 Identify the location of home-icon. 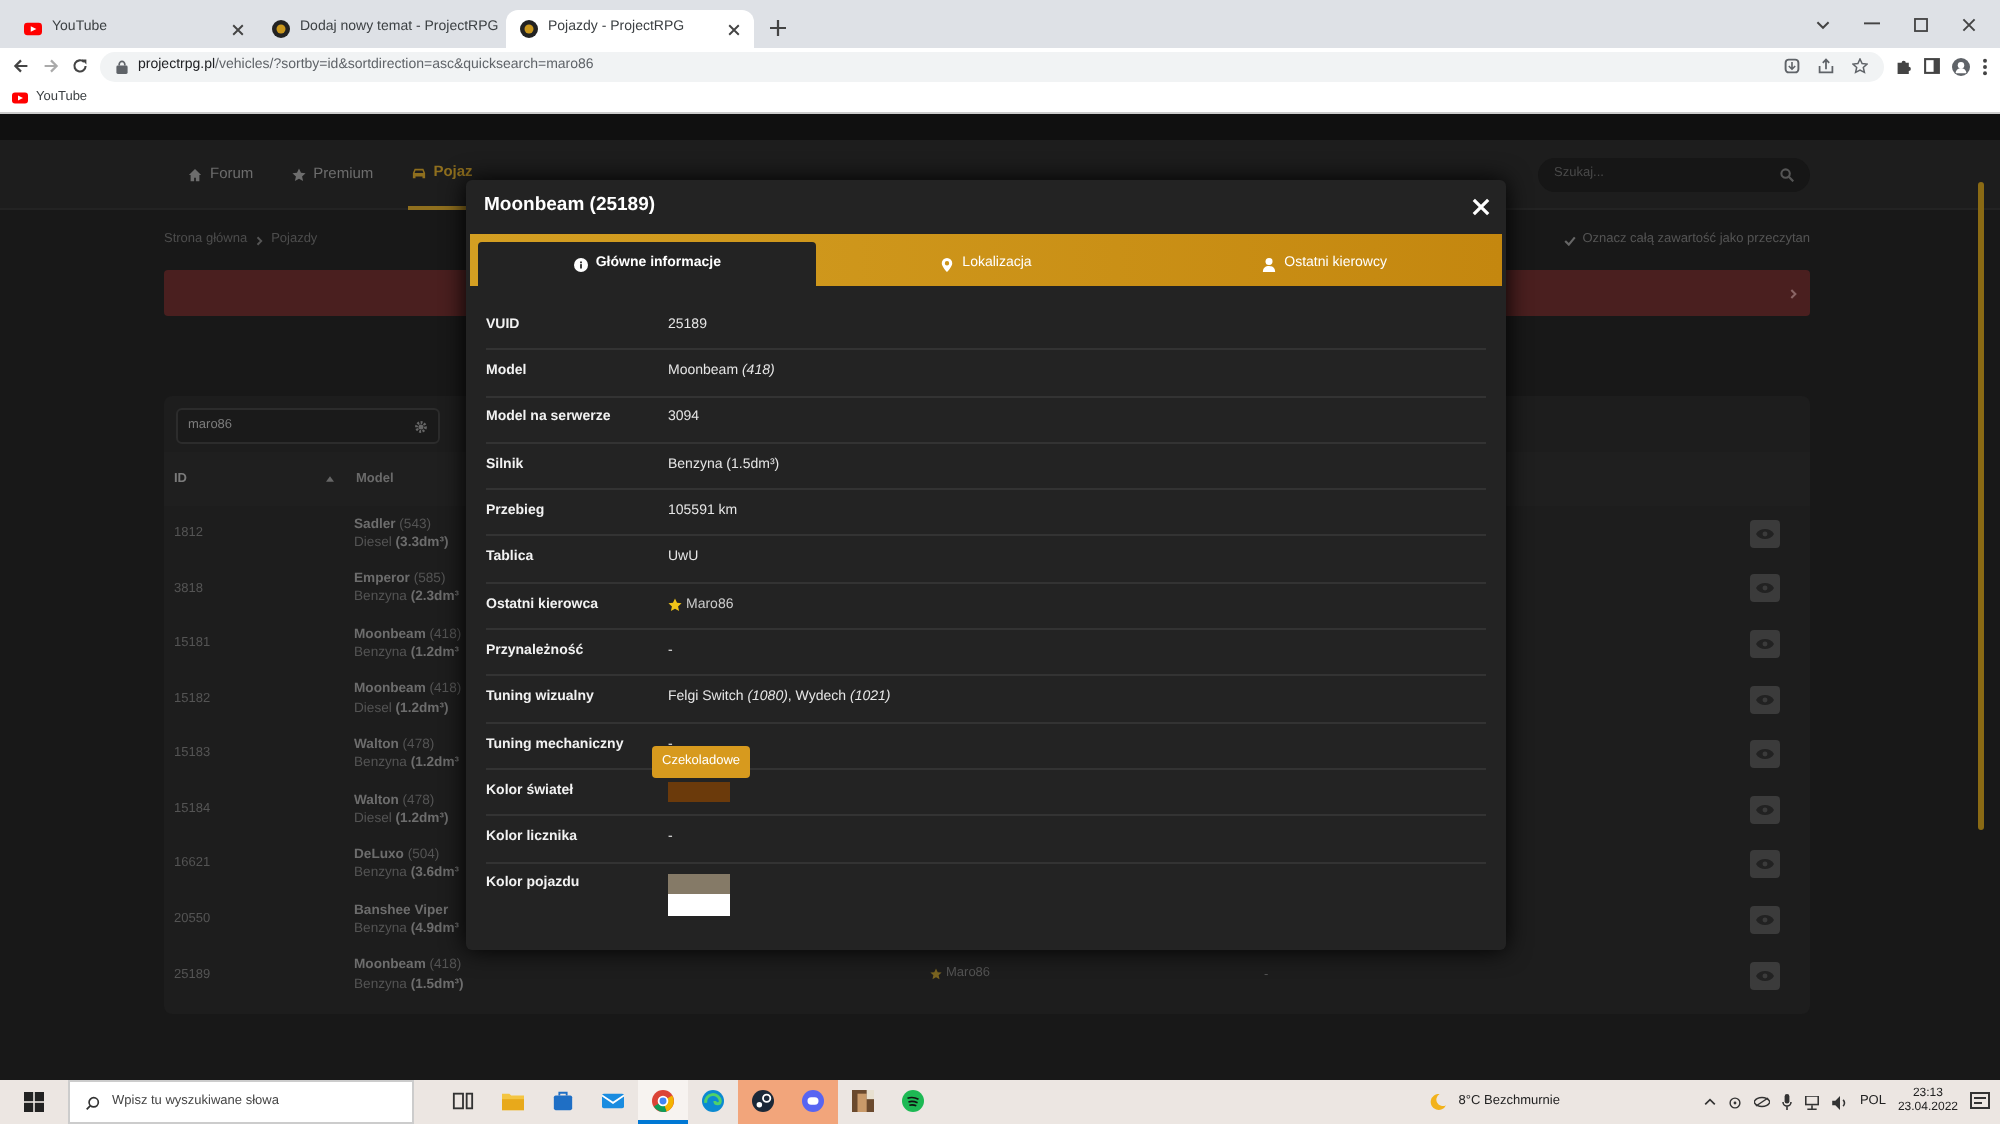
(195, 174).